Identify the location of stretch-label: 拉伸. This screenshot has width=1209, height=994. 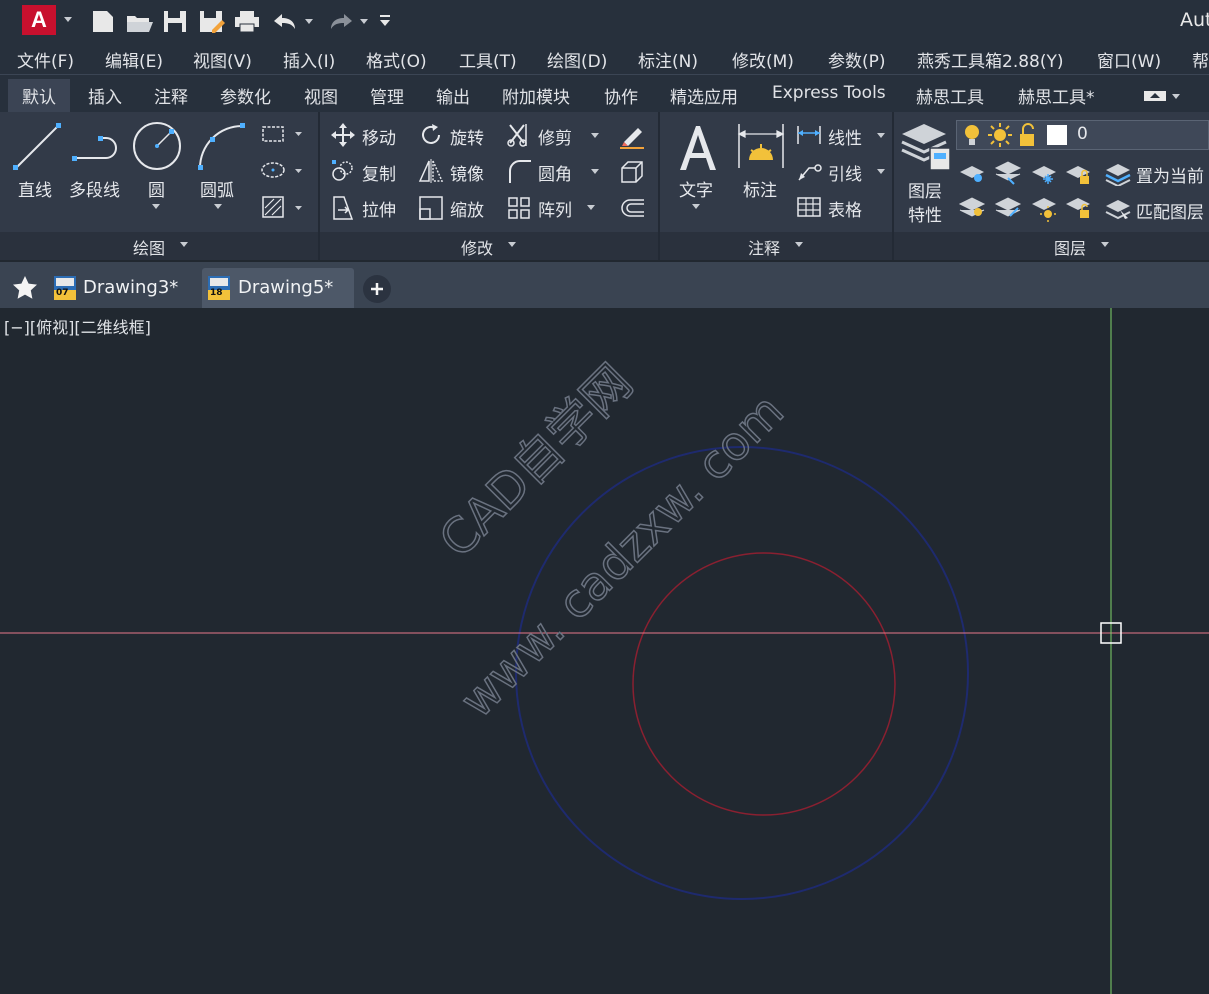
(379, 208).